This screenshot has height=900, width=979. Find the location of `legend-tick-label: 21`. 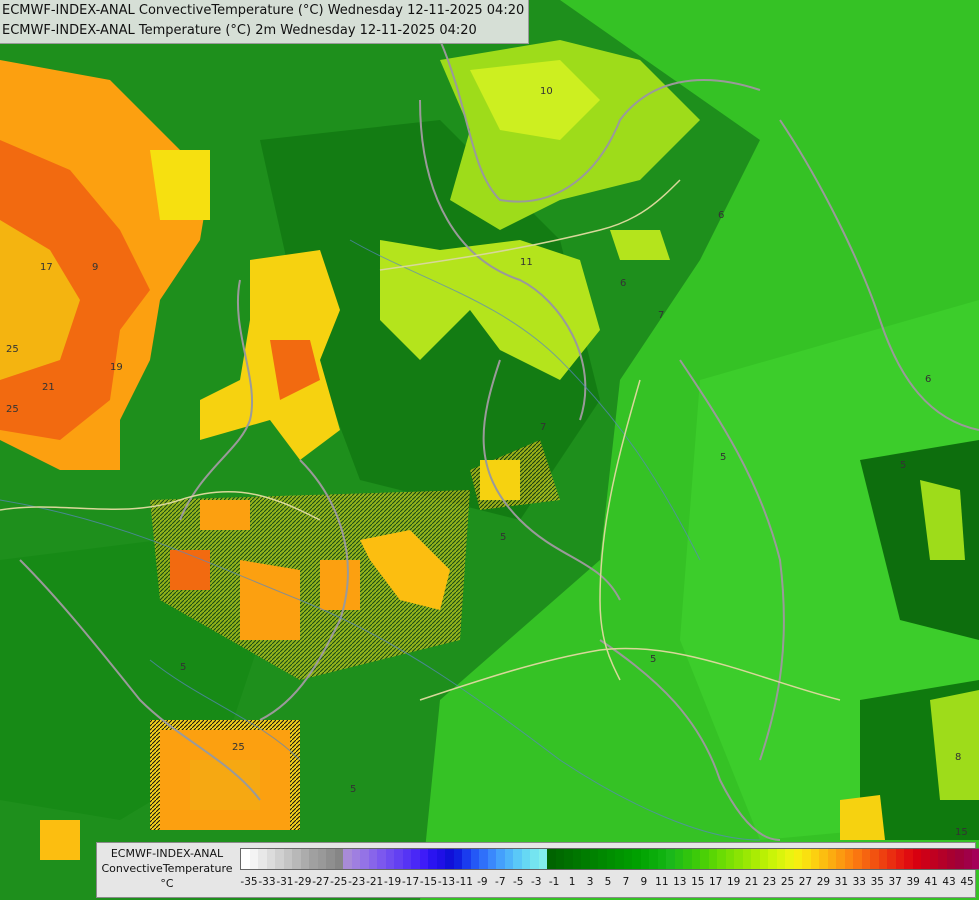

legend-tick-label: 21 is located at coordinates (751, 882).